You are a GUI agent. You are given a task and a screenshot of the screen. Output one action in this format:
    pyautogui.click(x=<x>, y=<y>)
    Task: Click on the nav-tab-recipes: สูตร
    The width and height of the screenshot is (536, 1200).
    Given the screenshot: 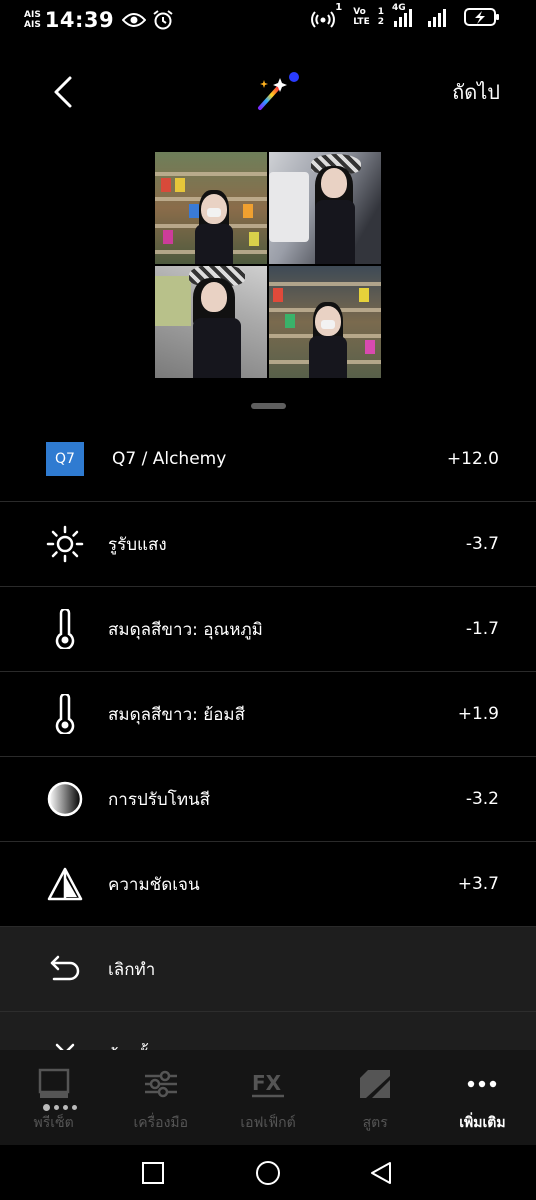 What is the action you would take?
    pyautogui.click(x=375, y=1097)
    